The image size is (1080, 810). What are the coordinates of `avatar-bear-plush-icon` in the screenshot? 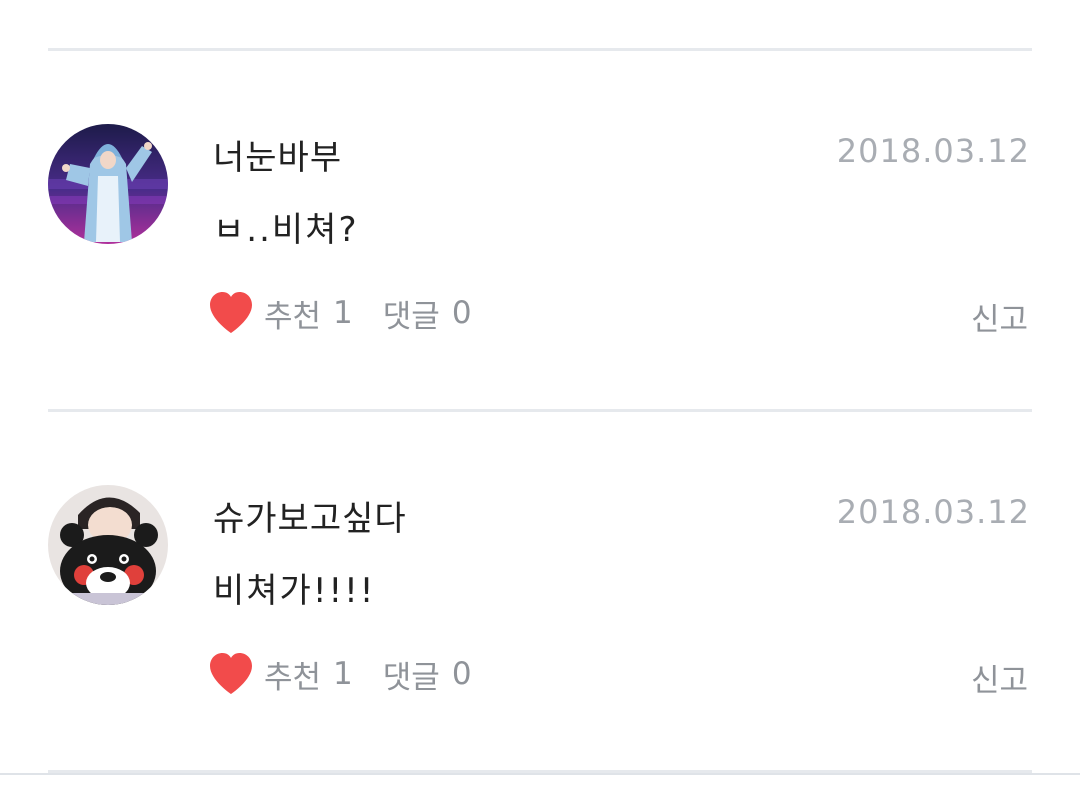 It's located at (108, 545).